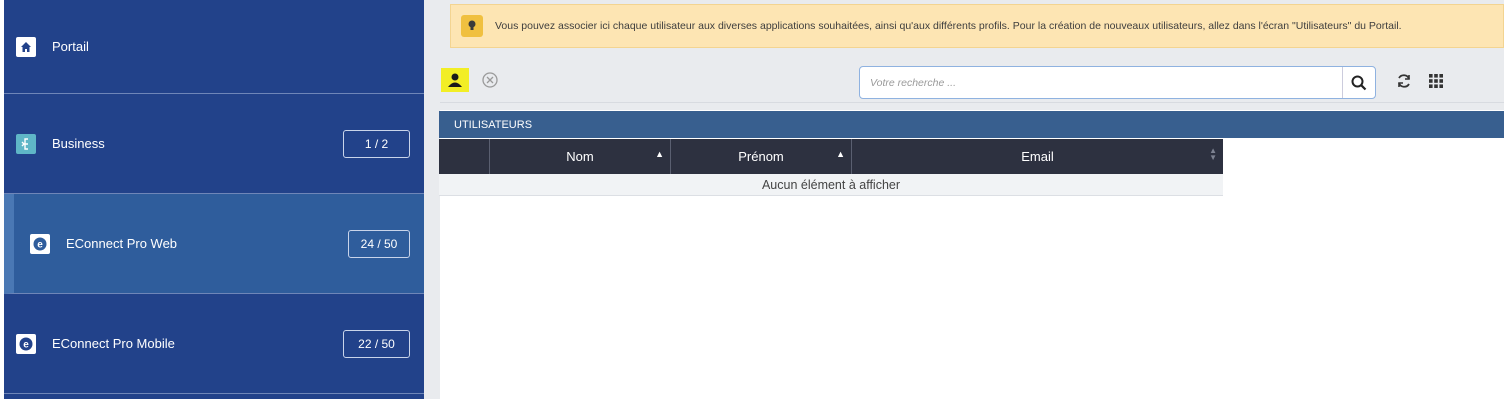 The width and height of the screenshot is (1504, 399). I want to click on column-header-nom: Nom ▲, so click(580, 156).